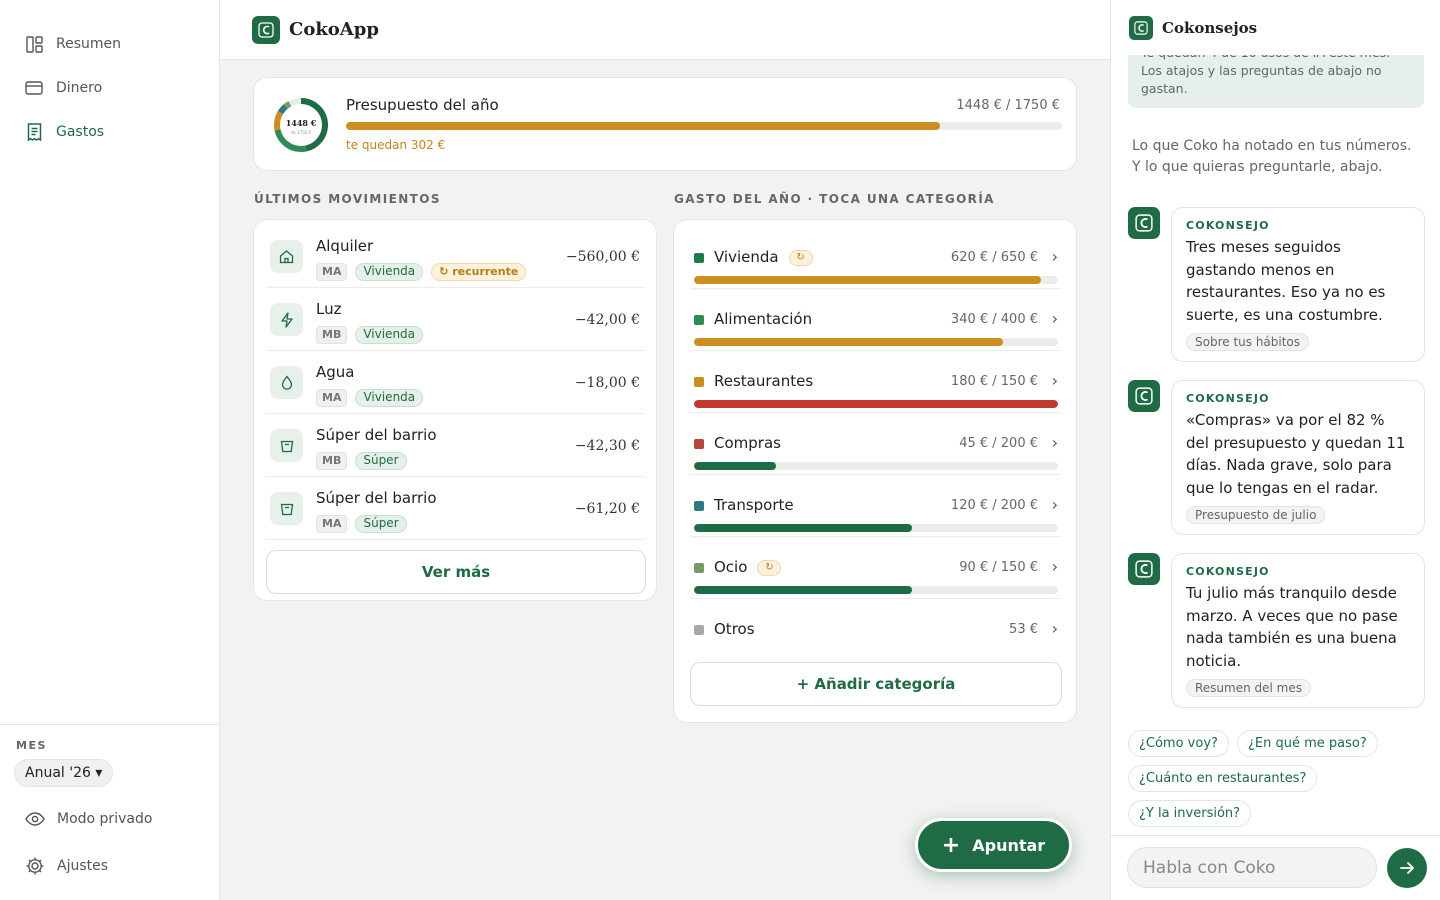 The height and width of the screenshot is (900, 1440). What do you see at coordinates (266, 29) in the screenshot?
I see `app-logo-icon` at bounding box center [266, 29].